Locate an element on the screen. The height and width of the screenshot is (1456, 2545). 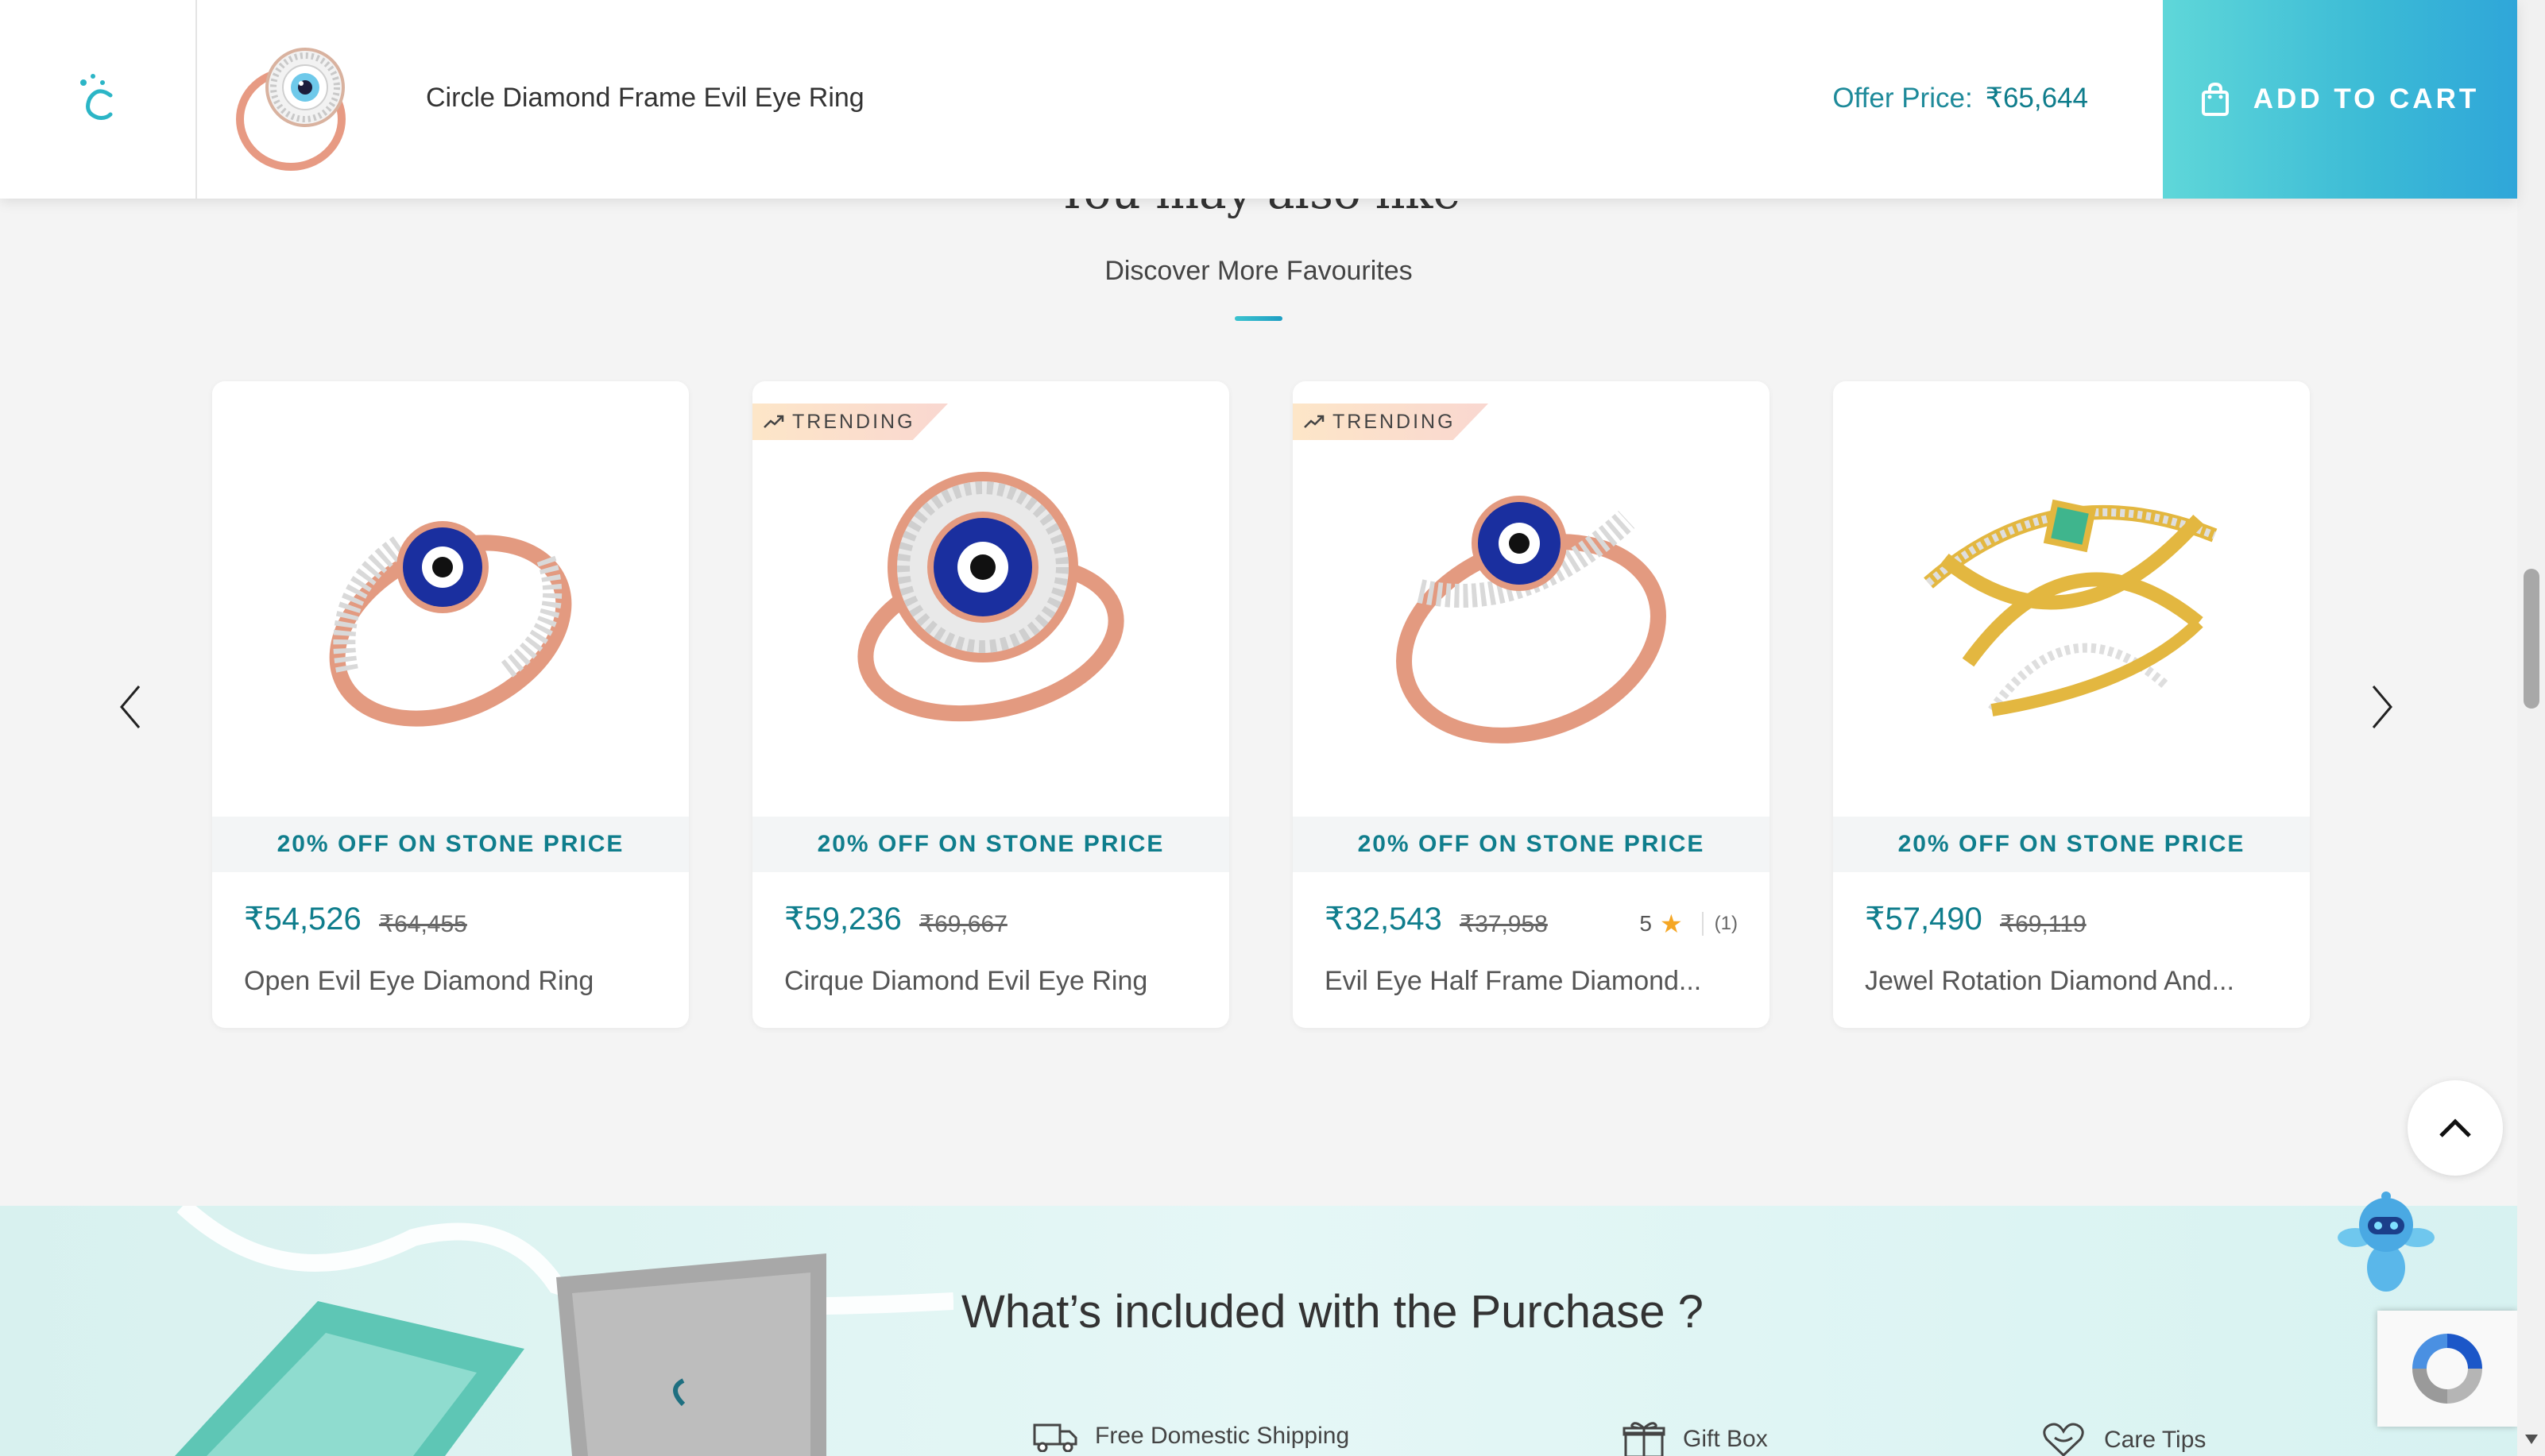
include-label: Care Tips is located at coordinates (2155, 1440).